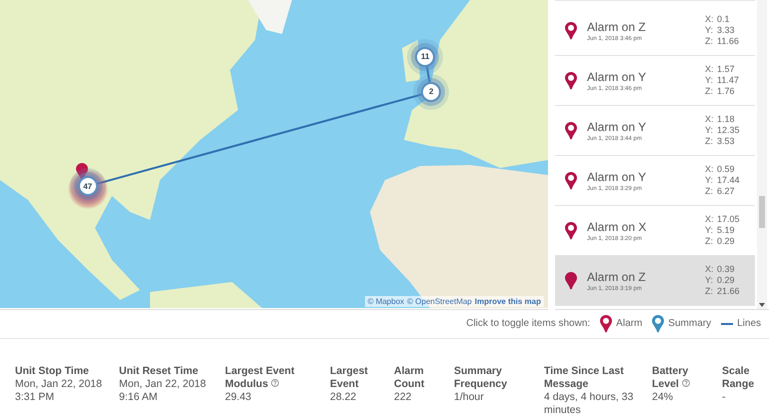 The width and height of the screenshot is (769, 417). I want to click on stat-label: Largest Event Modulus, so click(260, 378).